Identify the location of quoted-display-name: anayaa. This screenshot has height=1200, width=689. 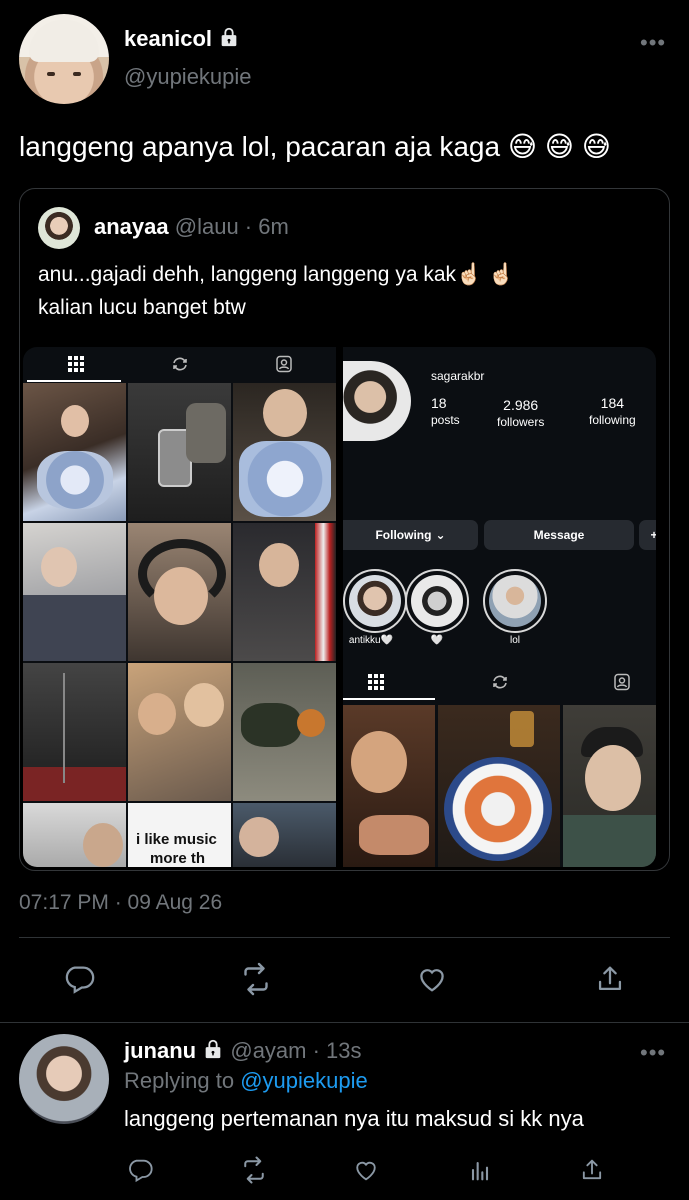
(131, 226).